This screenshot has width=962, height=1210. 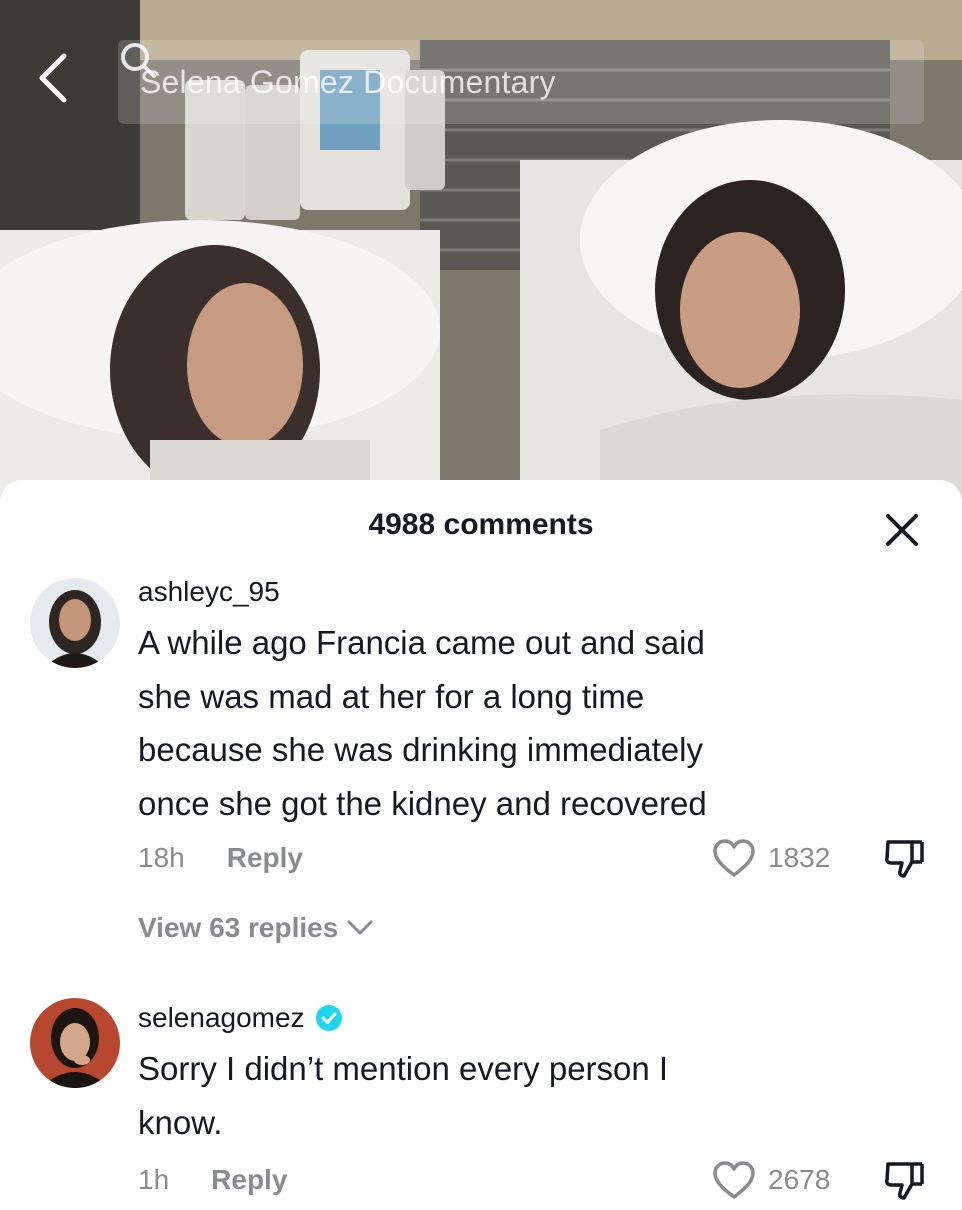 I want to click on back-button, so click(x=61, y=80).